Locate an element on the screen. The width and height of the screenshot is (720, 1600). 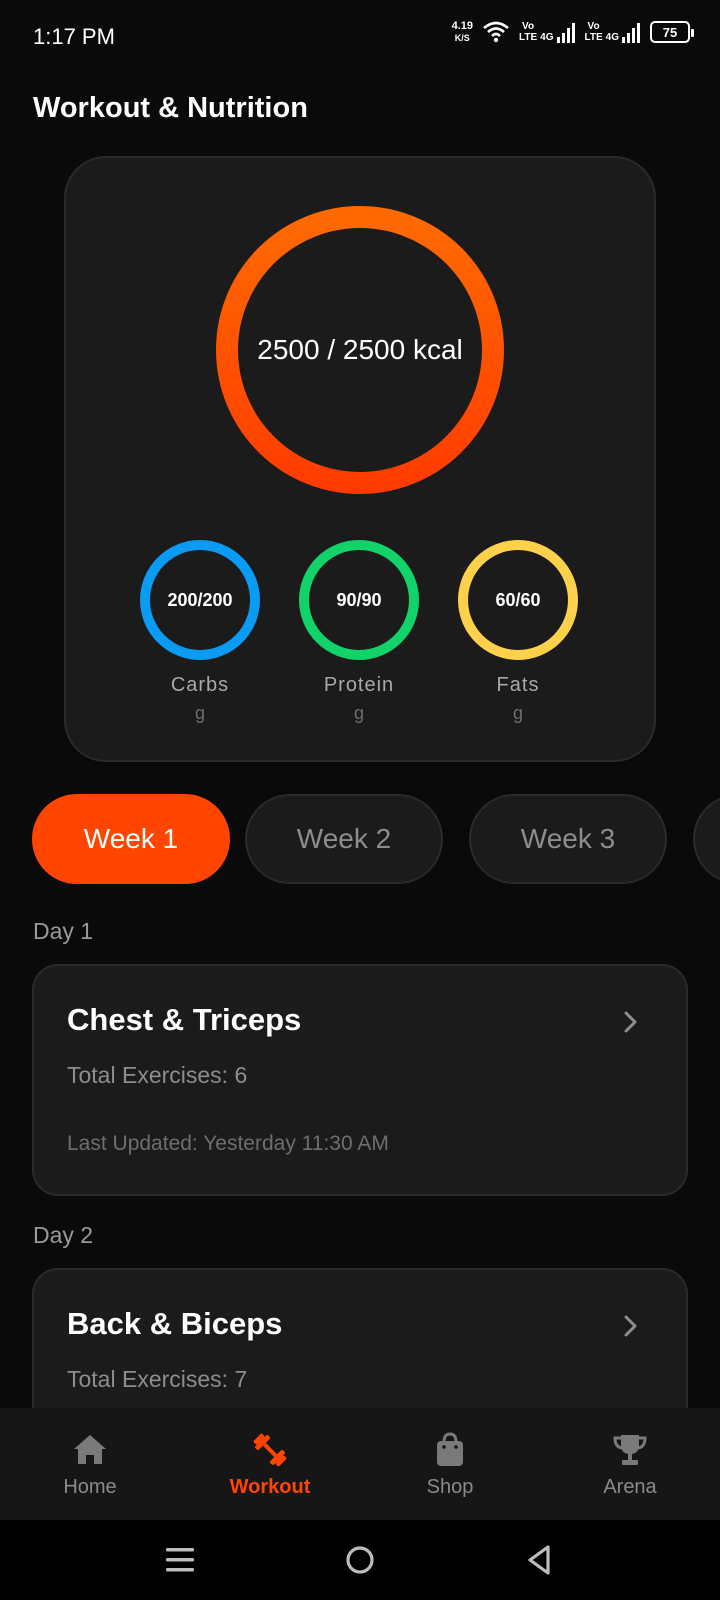
network-speed-unit: K/S is located at coordinates (462, 38).